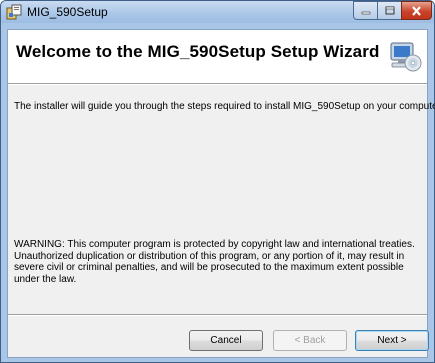 The image size is (435, 363). Describe the element at coordinates (310, 340) in the screenshot. I see `back-button: < Back` at that location.